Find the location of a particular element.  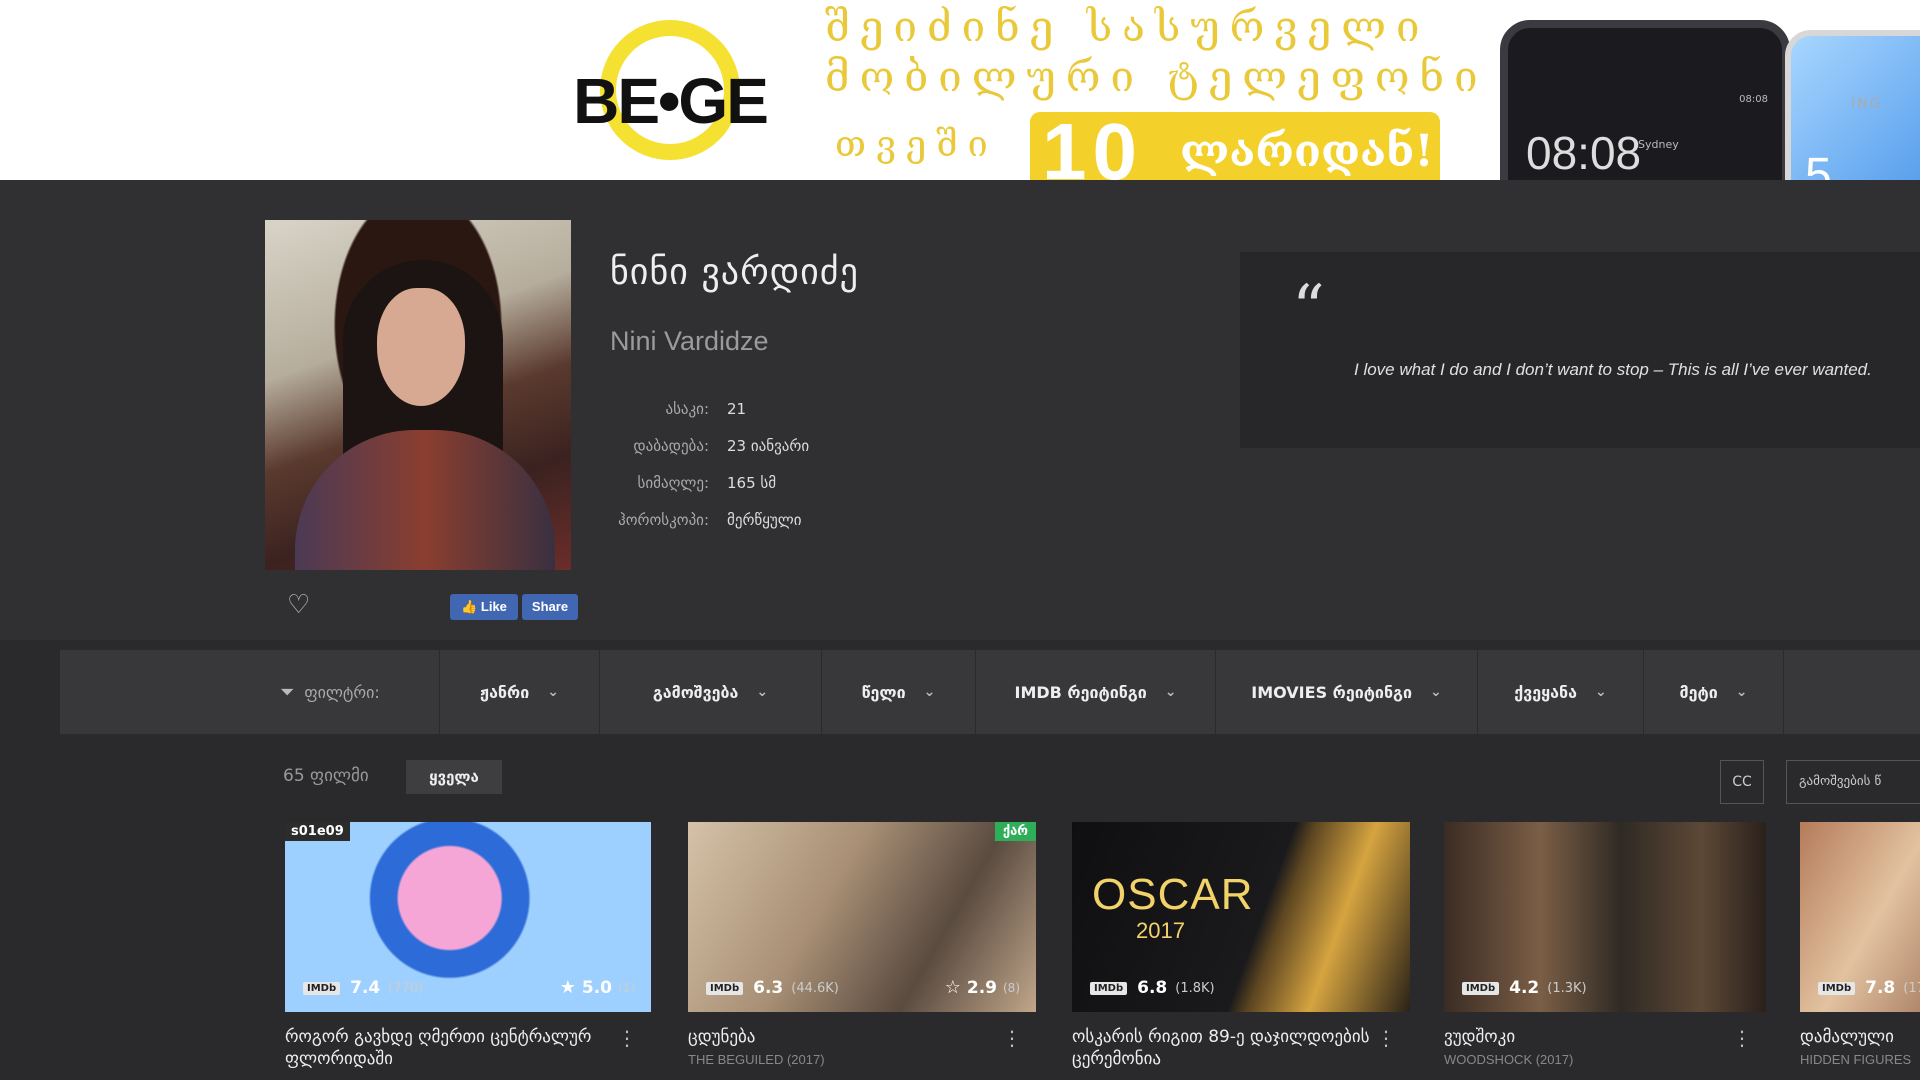

sort-dropdown: გამოშვების წ is located at coordinates (1853, 782).